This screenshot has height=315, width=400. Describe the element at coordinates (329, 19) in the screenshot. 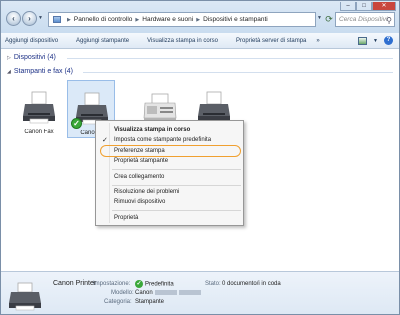

I see `refresh-icon: ⟳` at that location.